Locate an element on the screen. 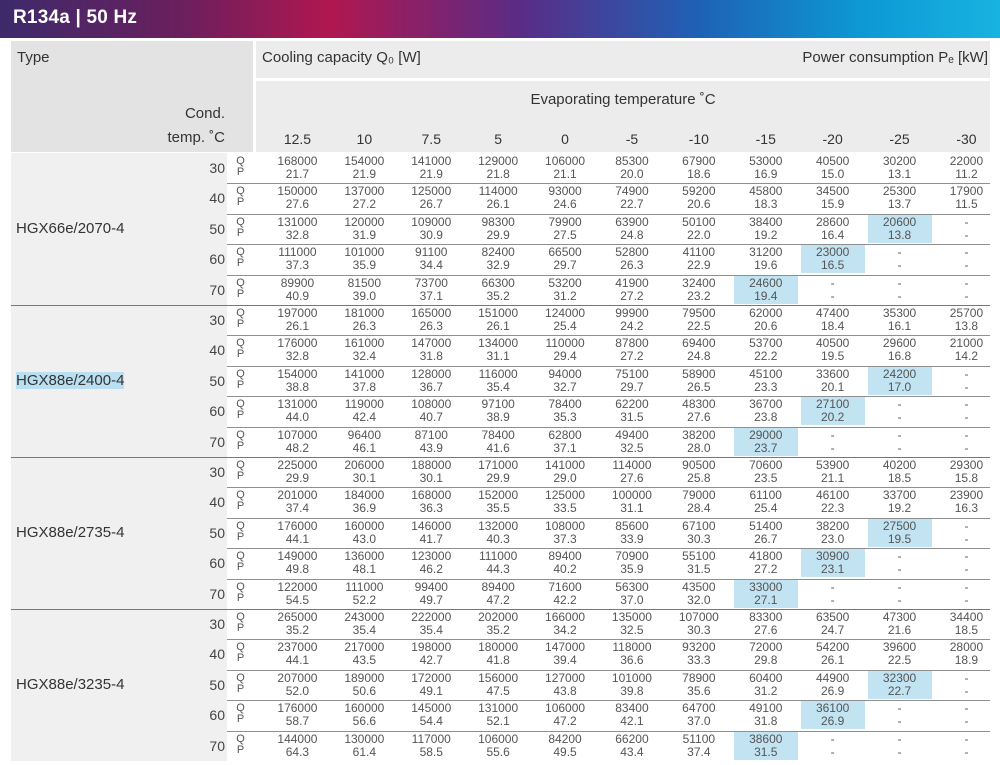 This screenshot has height=765, width=1000. value-cell: 53900 21.1 is located at coordinates (833, 472).